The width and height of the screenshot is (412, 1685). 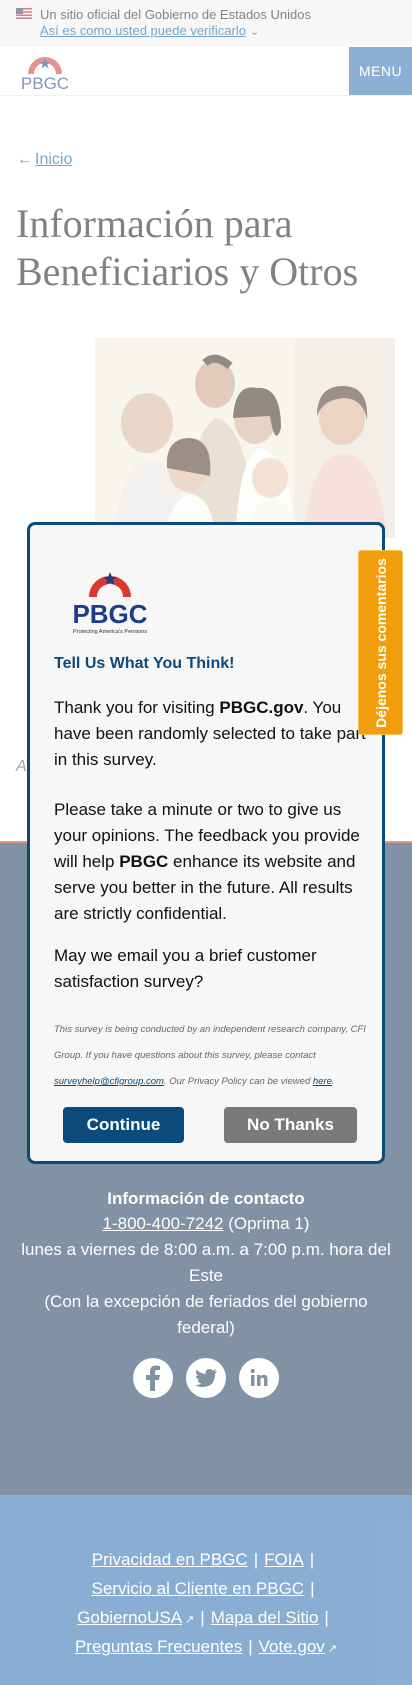 I want to click on pbgc-survey-logo: PBGC Protecting America's Pensions, so click(x=110, y=603).